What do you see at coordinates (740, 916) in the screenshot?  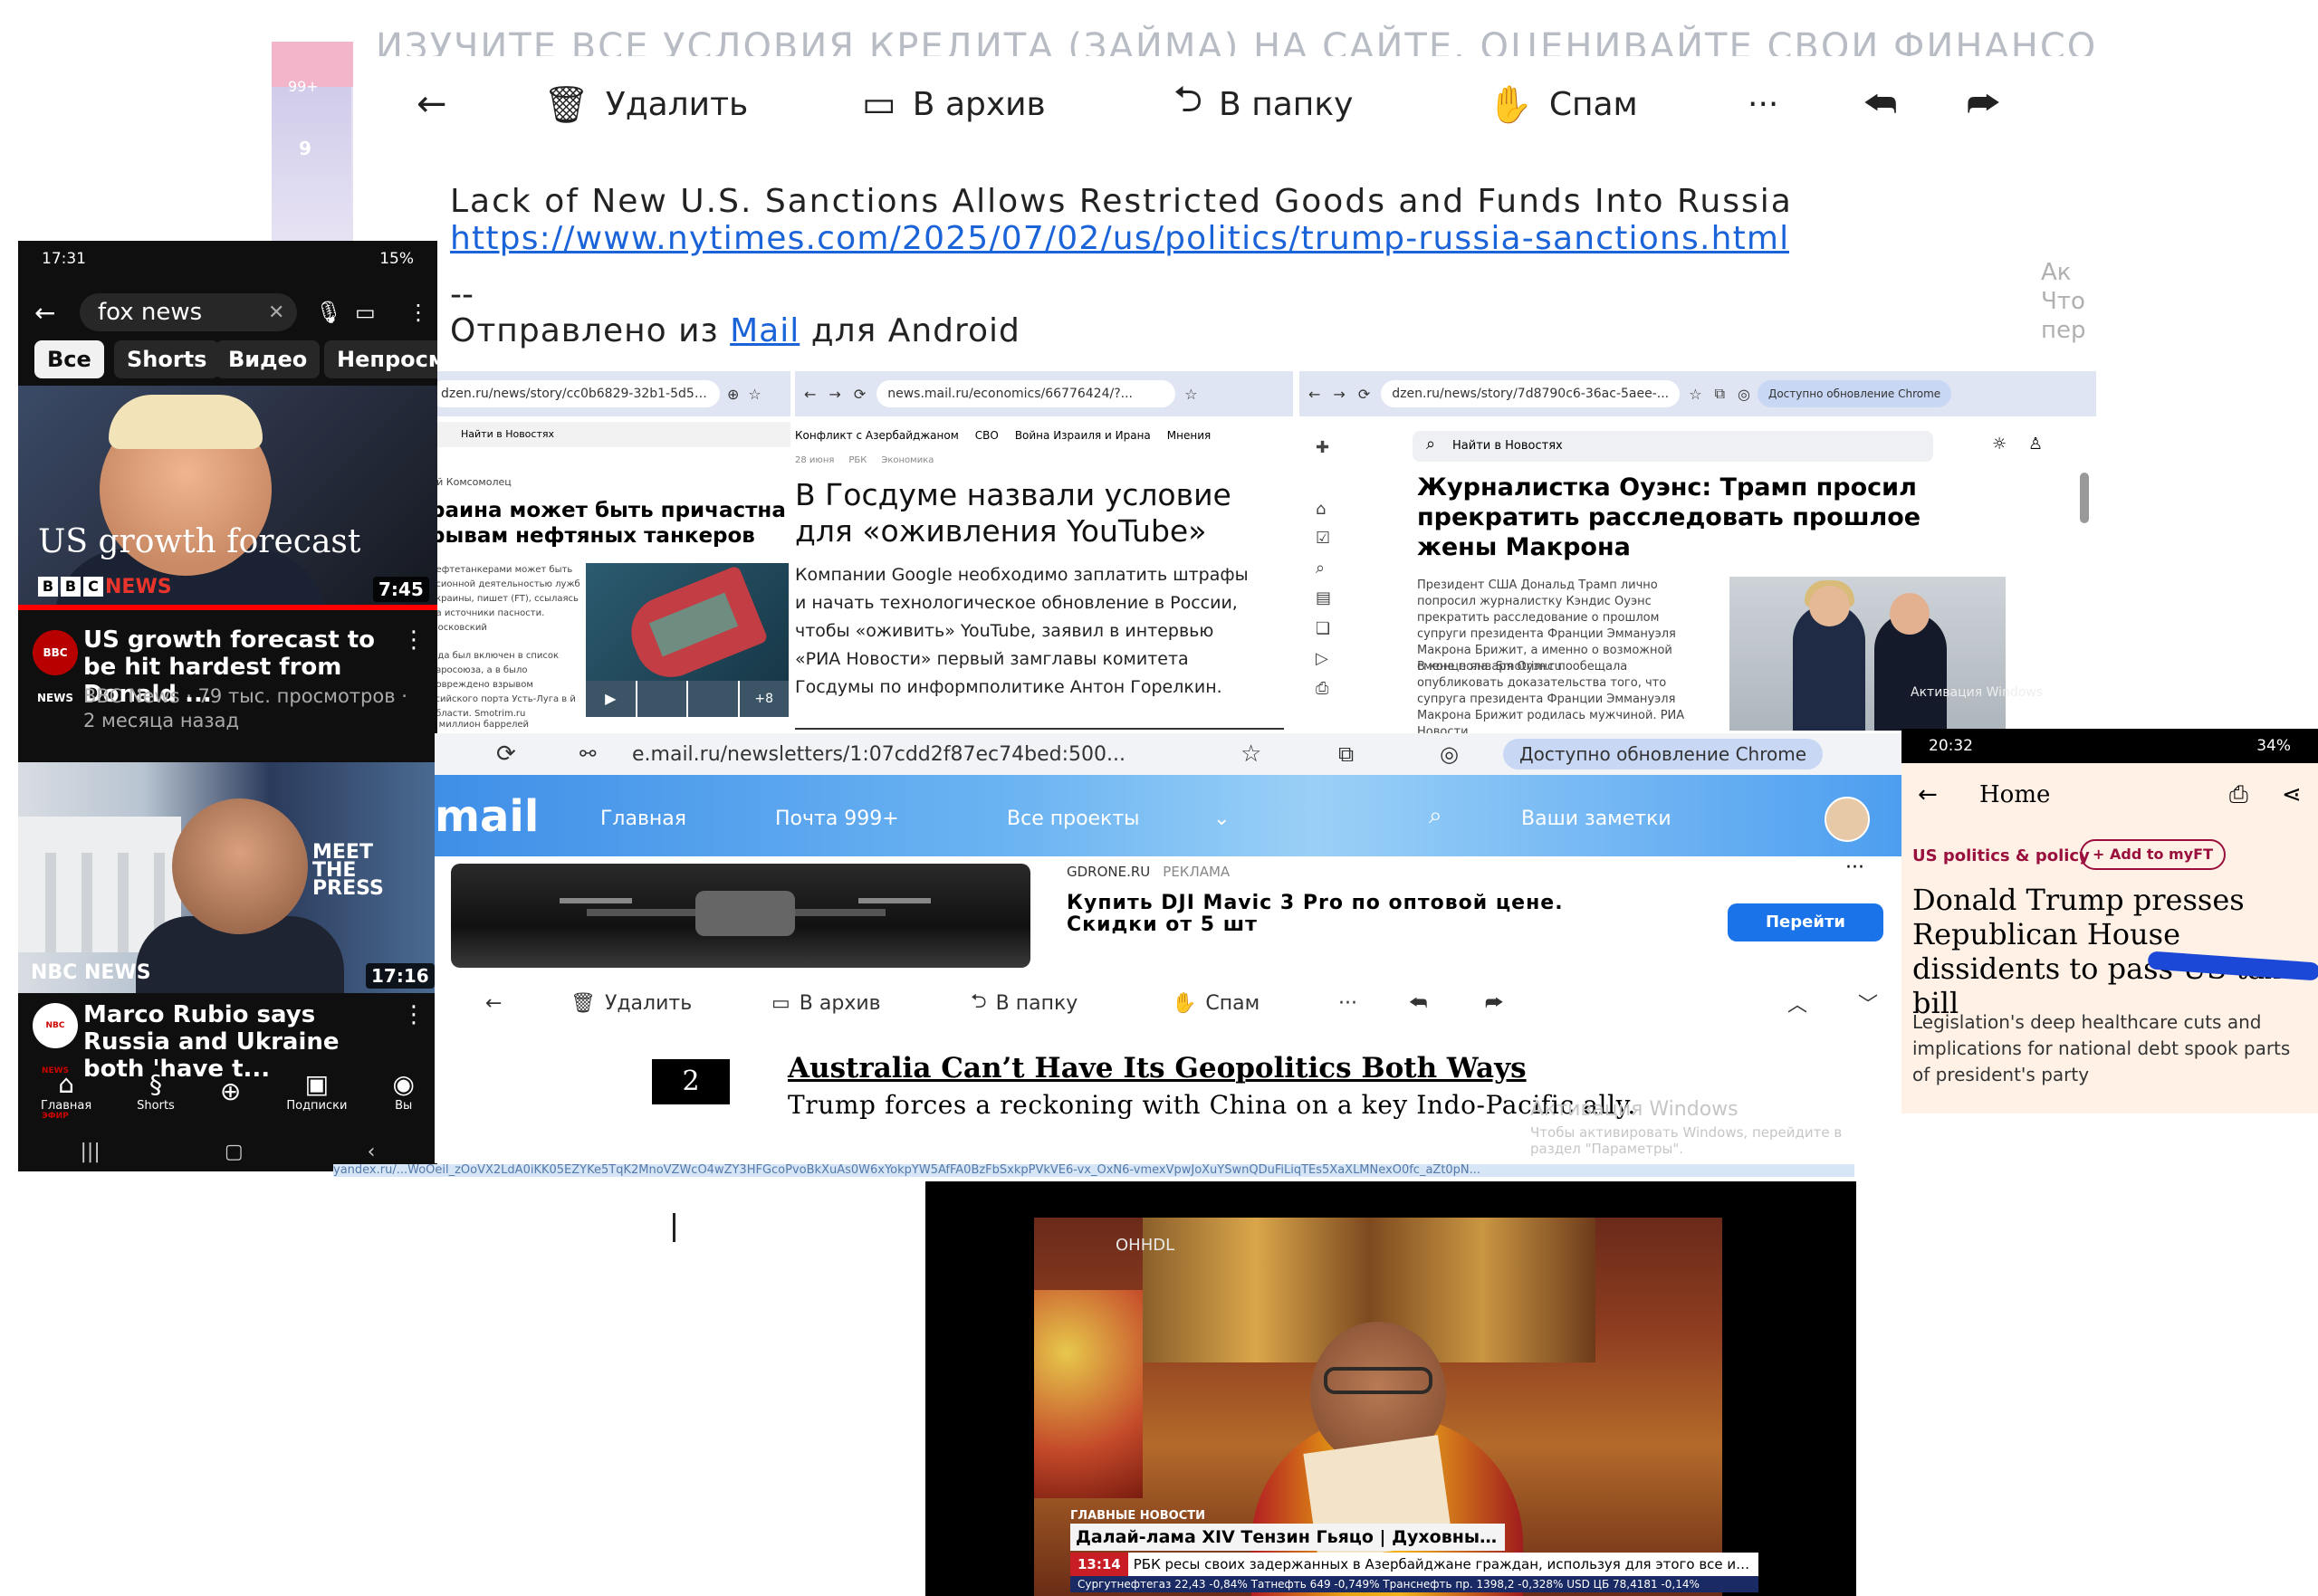 I see `drone-photo` at bounding box center [740, 916].